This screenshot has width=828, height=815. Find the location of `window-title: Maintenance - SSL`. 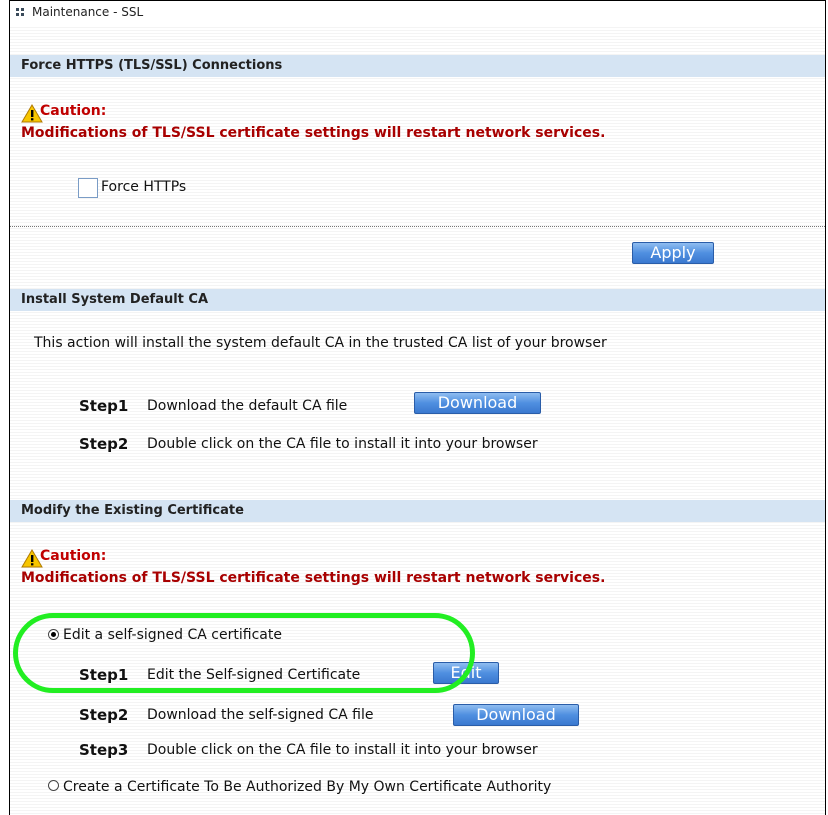

window-title: Maintenance - SSL is located at coordinates (88, 12).